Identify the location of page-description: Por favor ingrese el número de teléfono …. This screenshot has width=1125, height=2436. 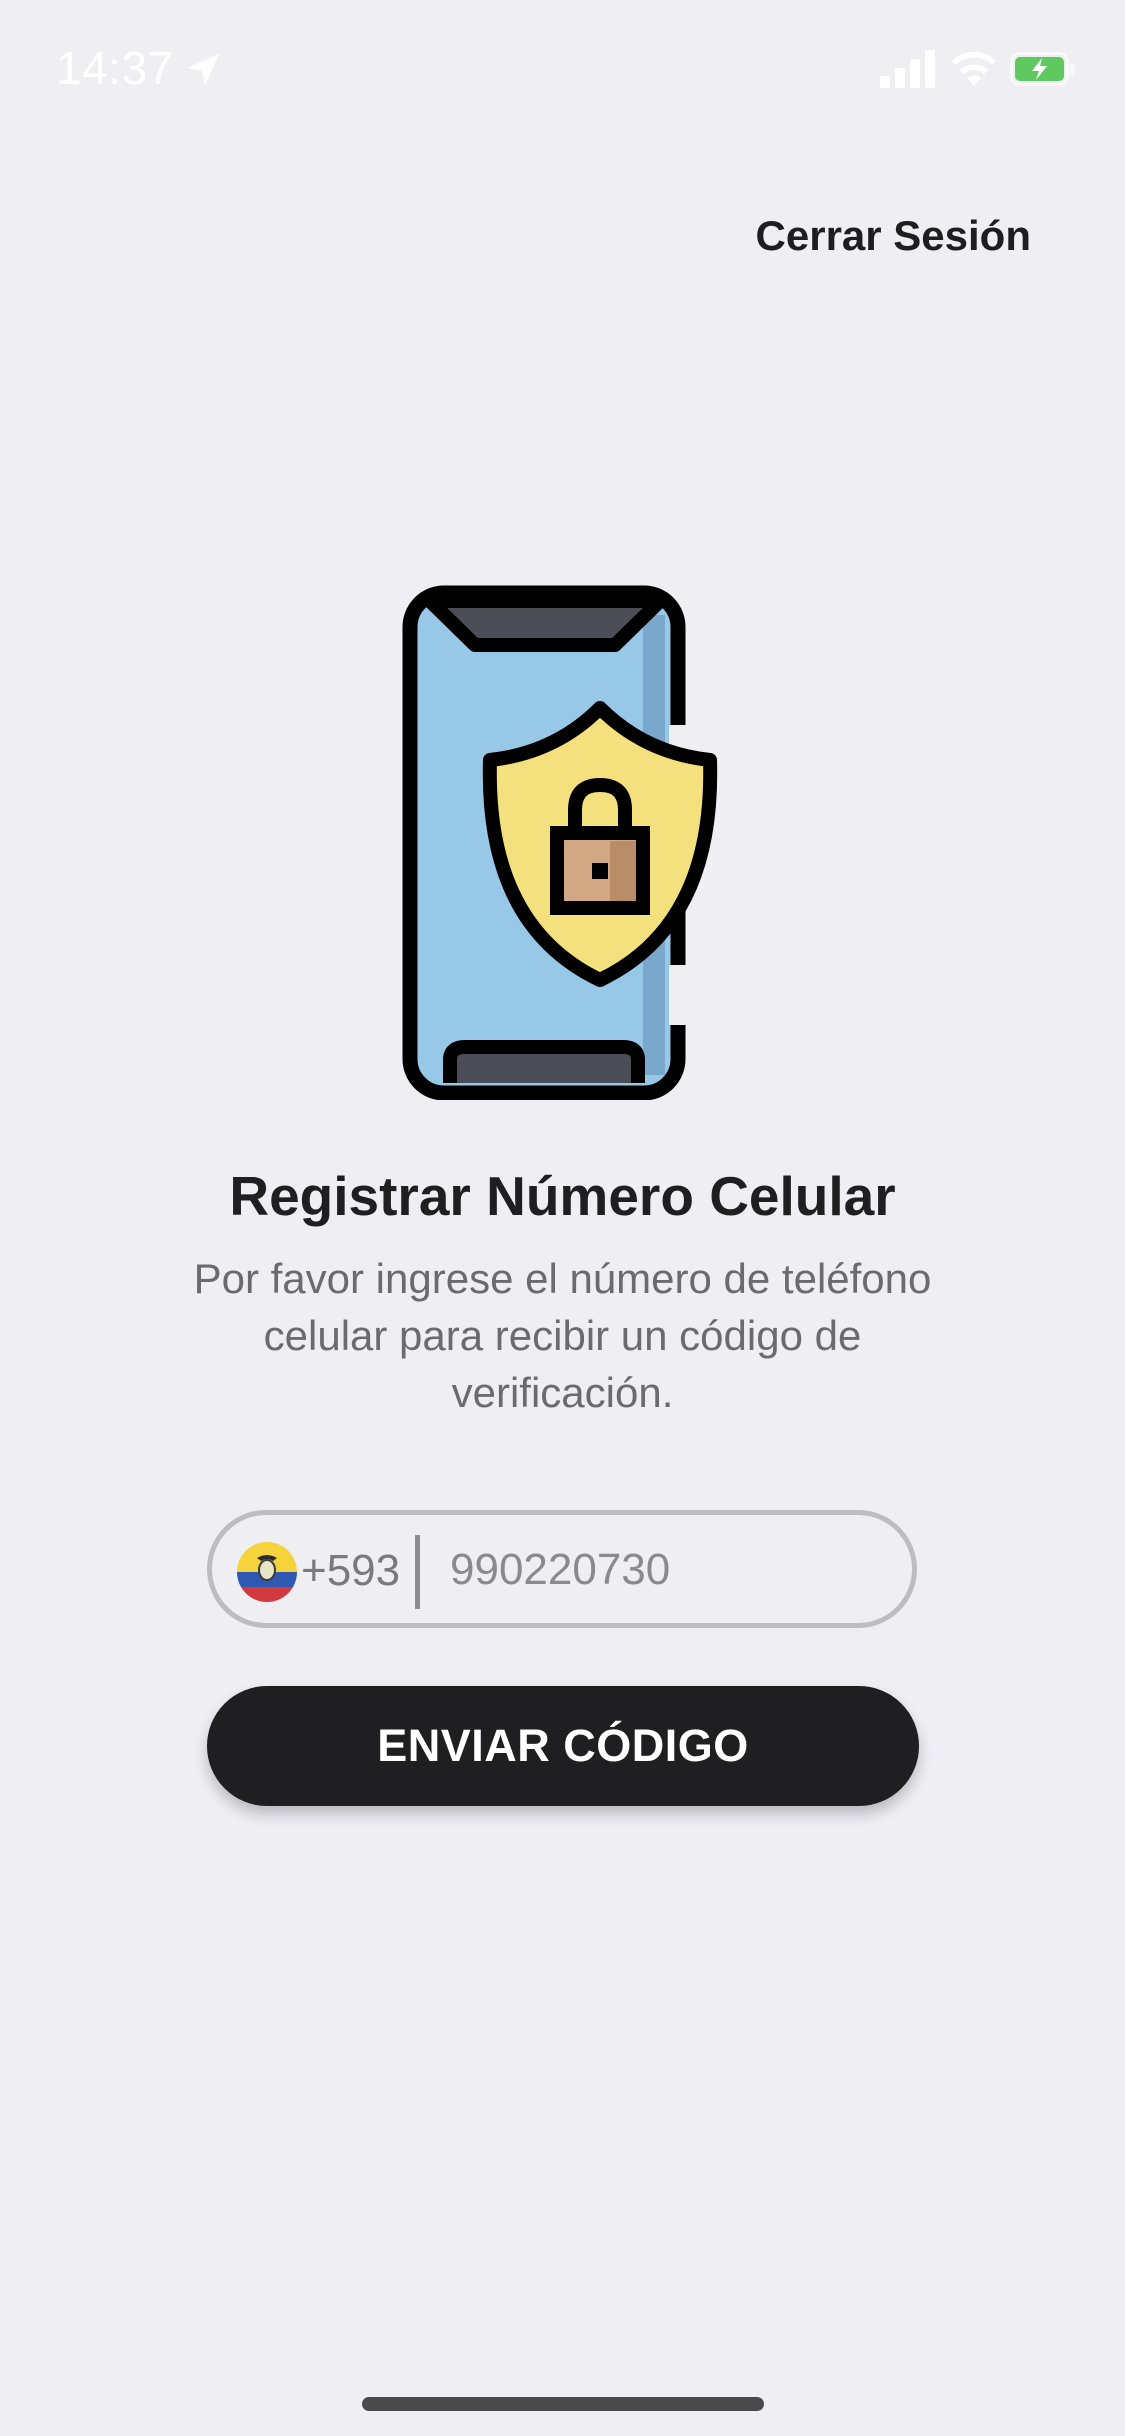
(562, 1335).